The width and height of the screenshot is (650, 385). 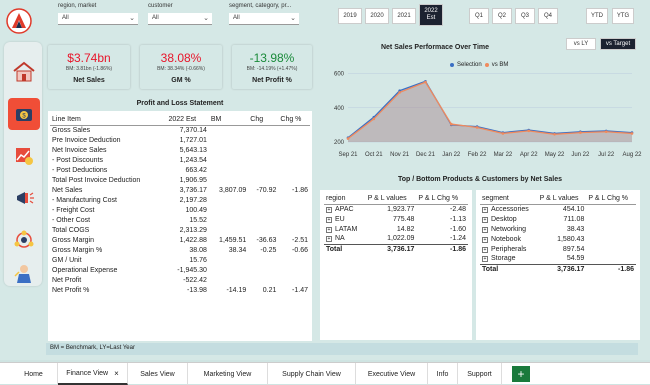 I want to click on tab-marketing-view: Marketing View, so click(x=228, y=374).